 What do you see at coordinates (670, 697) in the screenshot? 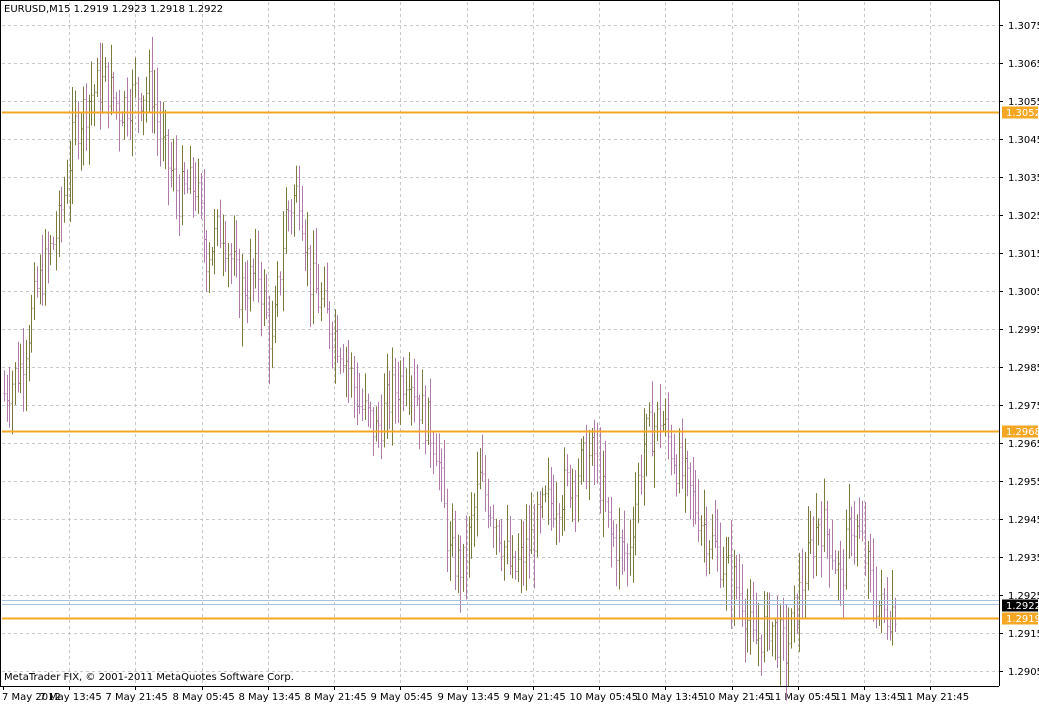
I see `x-tick-label: 10 May 13:45` at bounding box center [670, 697].